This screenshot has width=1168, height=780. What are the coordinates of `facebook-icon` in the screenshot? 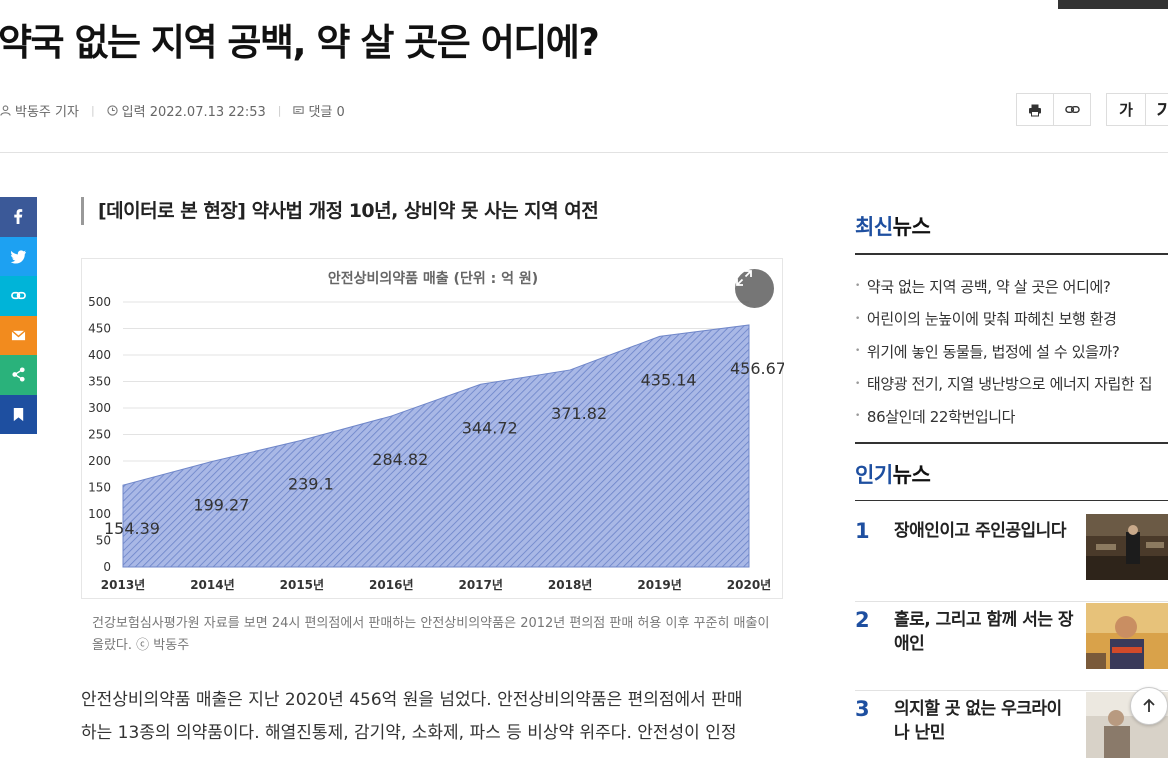 It's located at (18, 217).